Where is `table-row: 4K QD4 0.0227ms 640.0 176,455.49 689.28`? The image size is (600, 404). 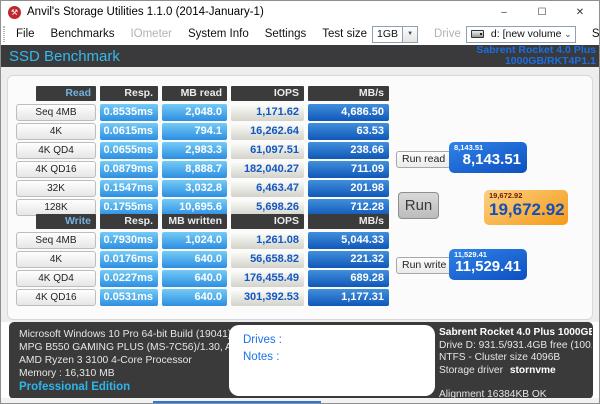
table-row: 4K QD4 0.0227ms 640.0 176,455.49 689.28 is located at coordinates (202, 278).